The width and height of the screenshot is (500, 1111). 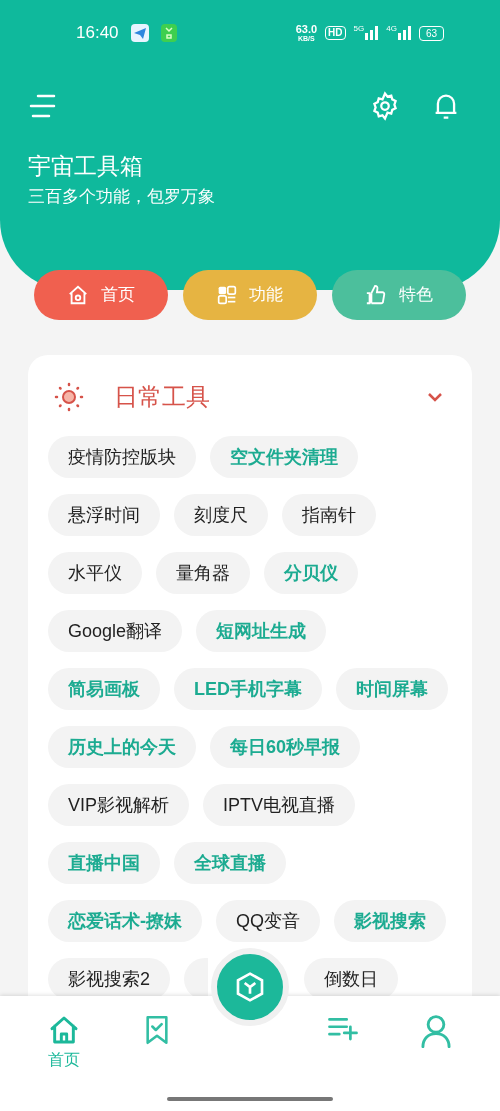 What do you see at coordinates (86, 166) in the screenshot?
I see `app-title: 宇宙工具箱` at bounding box center [86, 166].